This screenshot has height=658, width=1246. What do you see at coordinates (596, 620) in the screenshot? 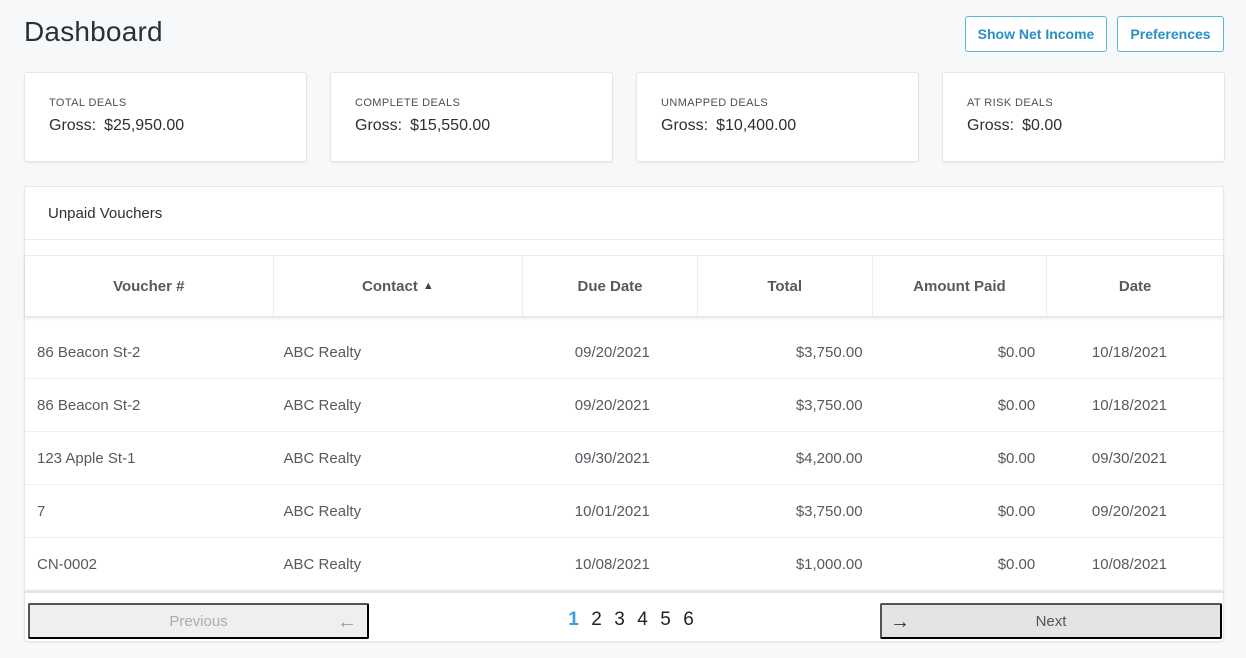
I see `page-number-2: 2` at bounding box center [596, 620].